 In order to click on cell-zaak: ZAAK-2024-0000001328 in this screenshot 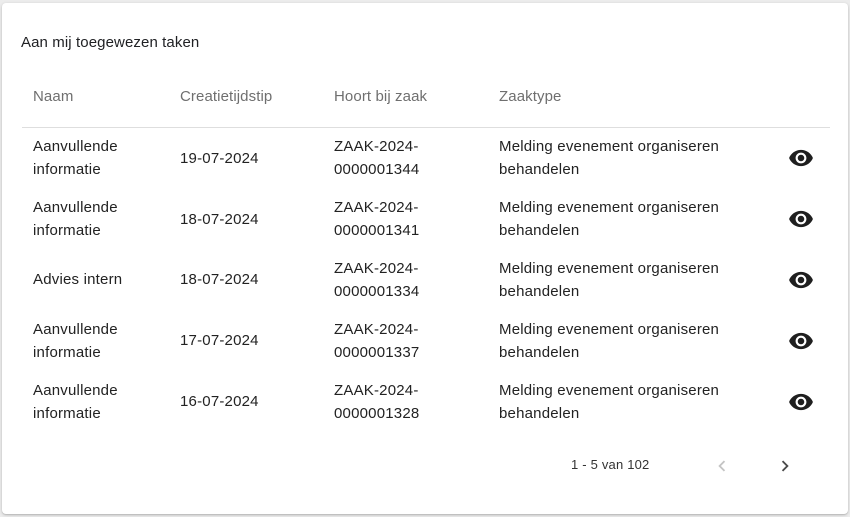, I will do `click(377, 401)`.